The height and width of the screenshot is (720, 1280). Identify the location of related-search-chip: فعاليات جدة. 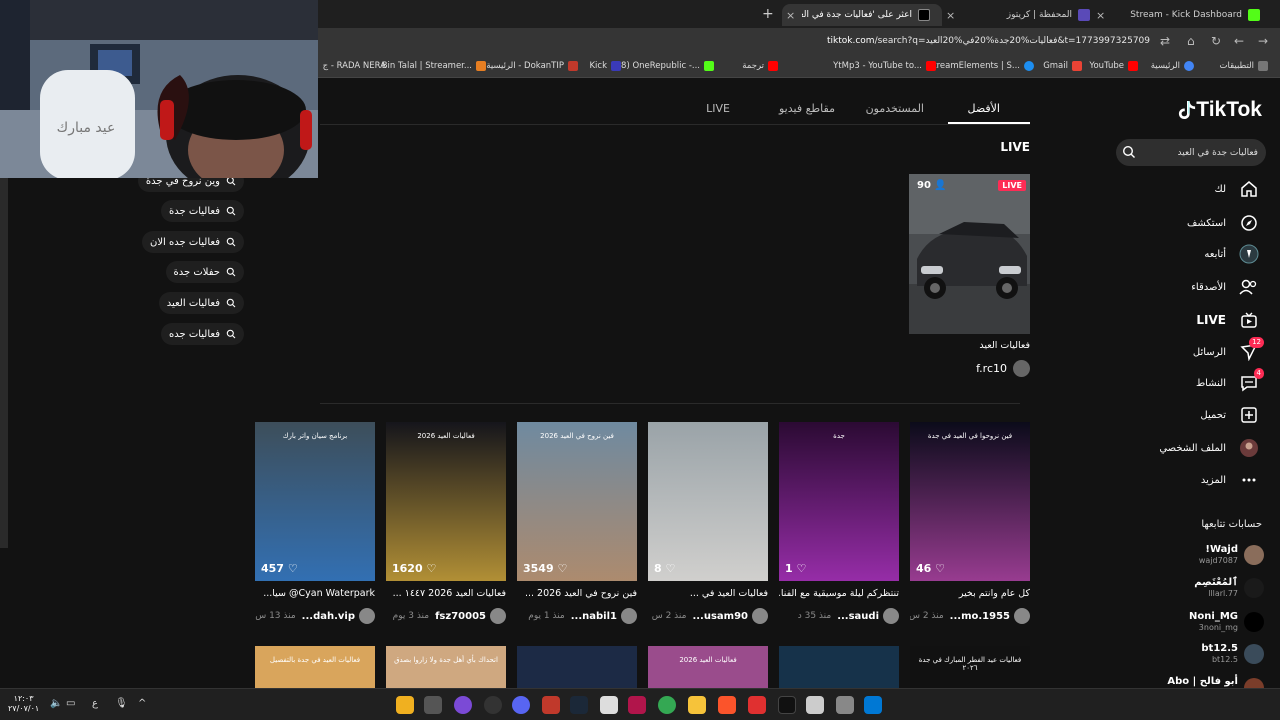
(202, 211).